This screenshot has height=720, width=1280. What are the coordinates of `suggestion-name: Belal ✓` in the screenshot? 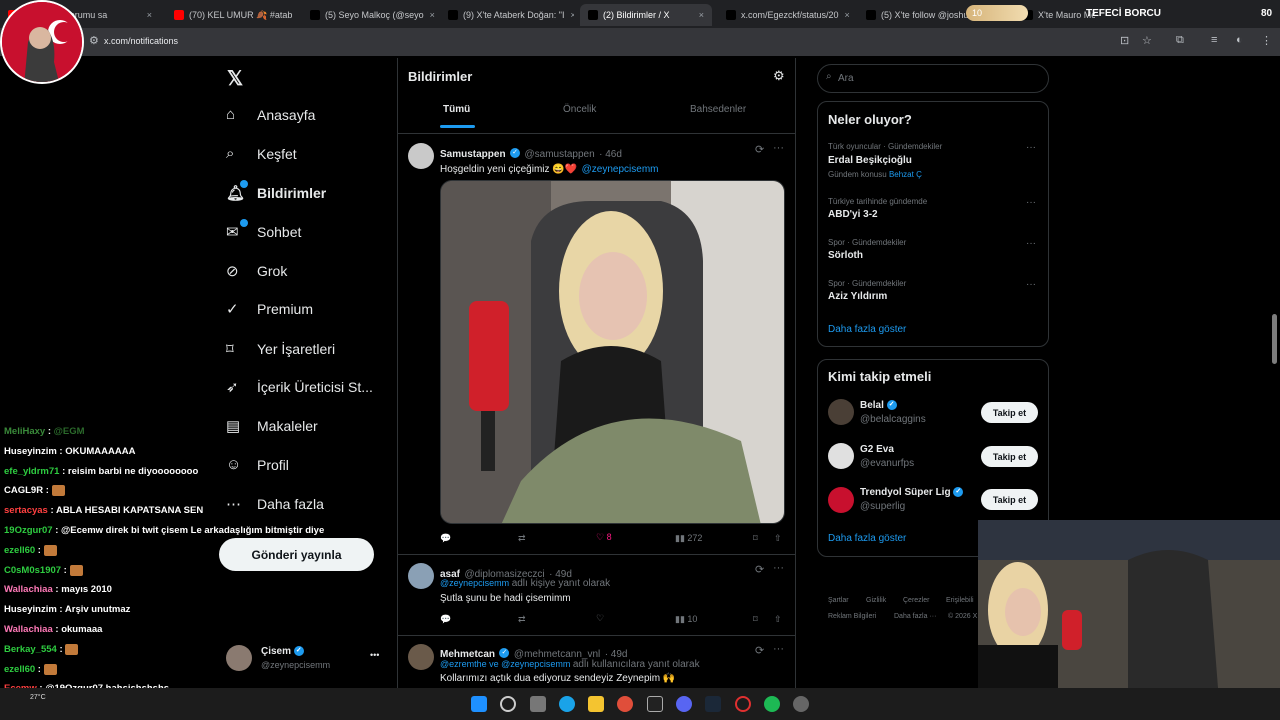 It's located at (878, 405).